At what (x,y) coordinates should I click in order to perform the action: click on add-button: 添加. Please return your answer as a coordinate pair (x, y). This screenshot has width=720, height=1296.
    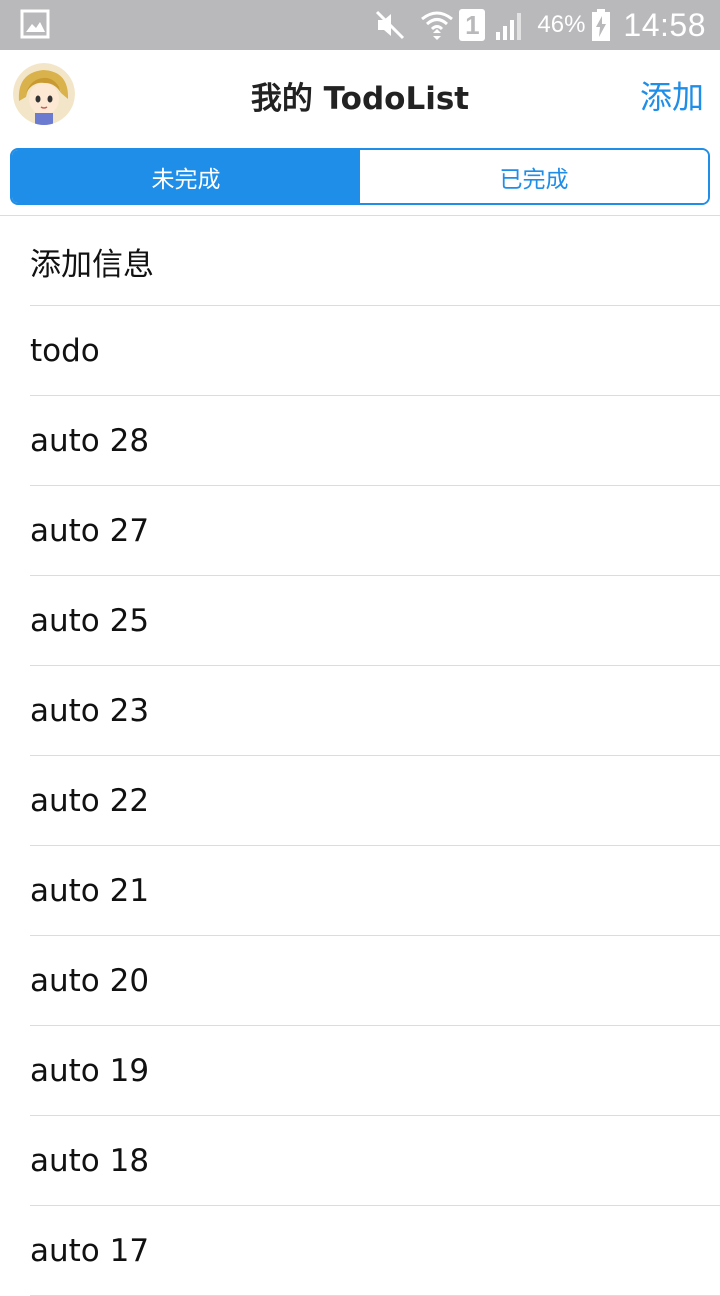
    Looking at the image, I should click on (672, 95).